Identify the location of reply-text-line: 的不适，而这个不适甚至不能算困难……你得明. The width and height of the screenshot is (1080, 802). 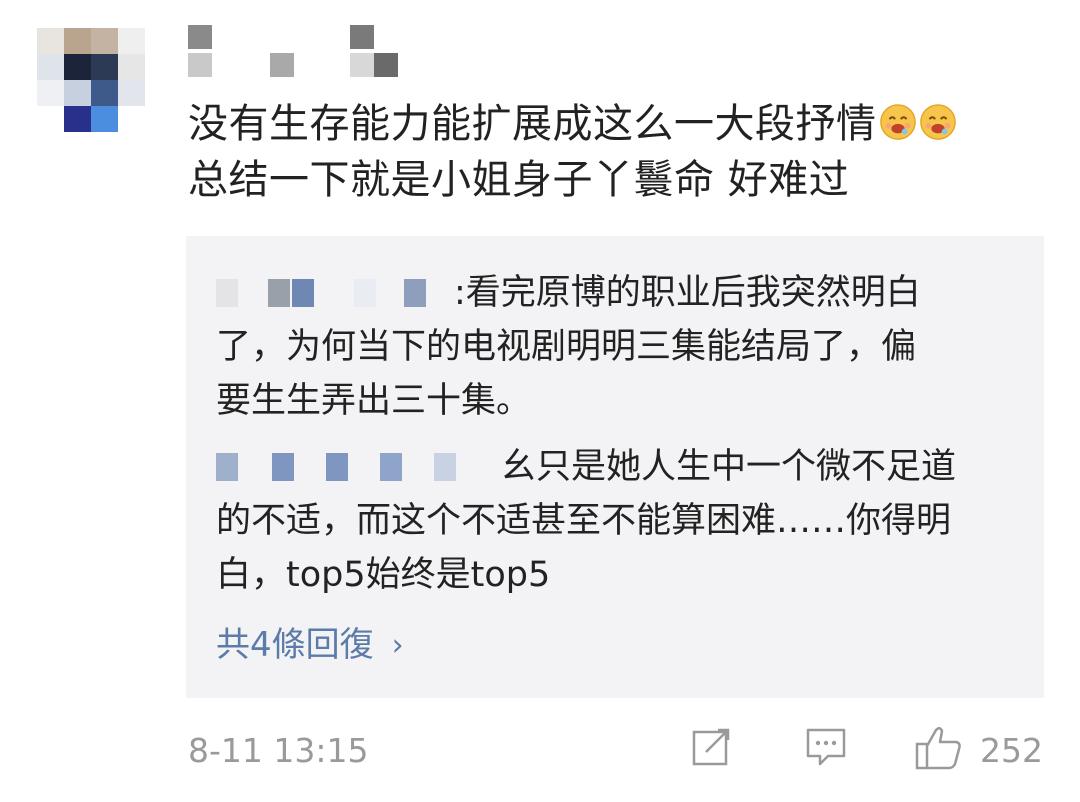
(584, 521).